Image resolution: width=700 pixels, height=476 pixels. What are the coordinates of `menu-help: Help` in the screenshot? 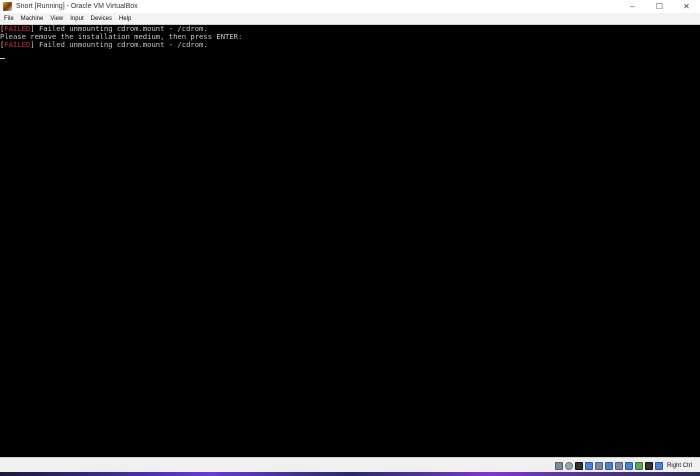 It's located at (125, 19).